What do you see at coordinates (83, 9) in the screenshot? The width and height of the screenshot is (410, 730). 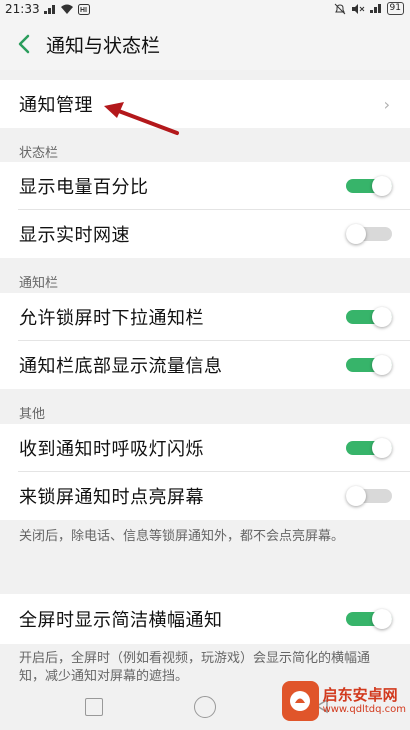 I see `hd-icon` at bounding box center [83, 9].